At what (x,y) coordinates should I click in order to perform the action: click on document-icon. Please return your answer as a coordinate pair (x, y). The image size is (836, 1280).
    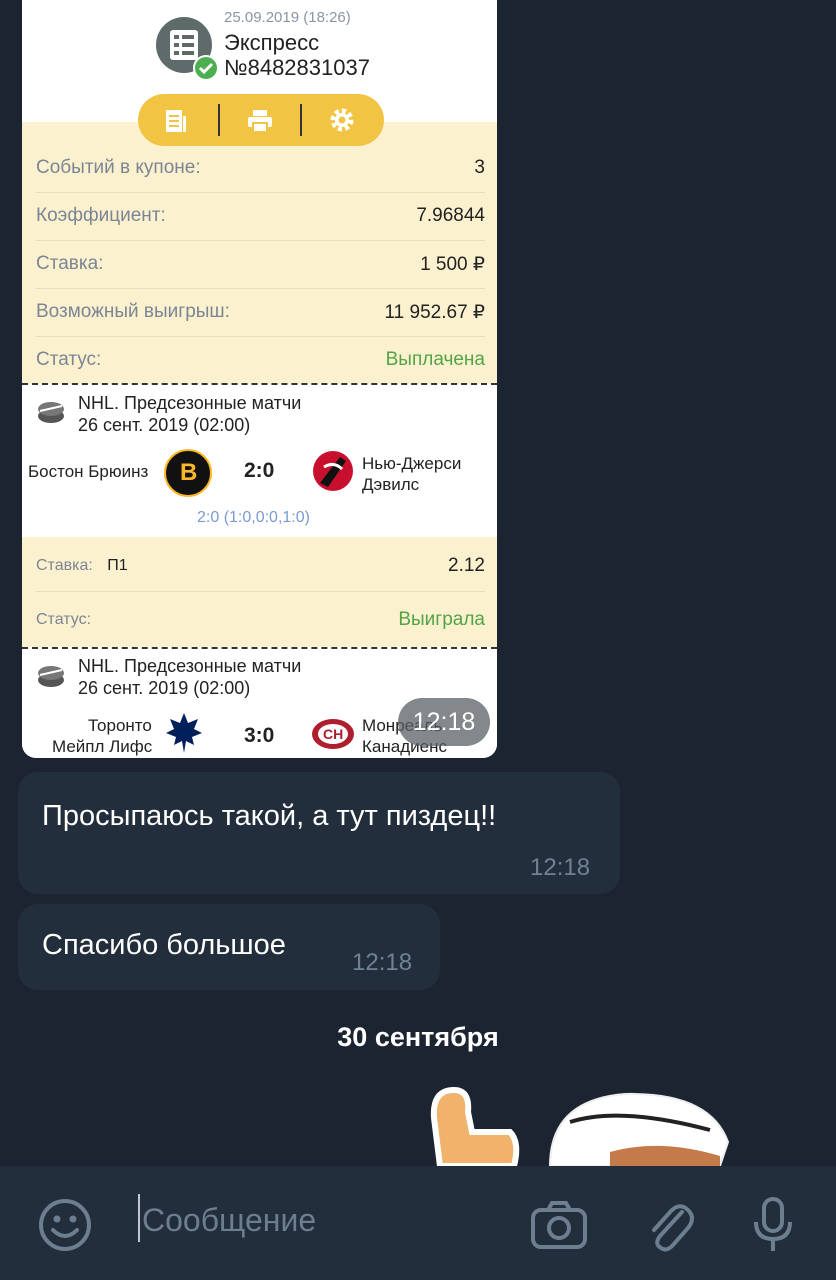
    Looking at the image, I should click on (176, 121).